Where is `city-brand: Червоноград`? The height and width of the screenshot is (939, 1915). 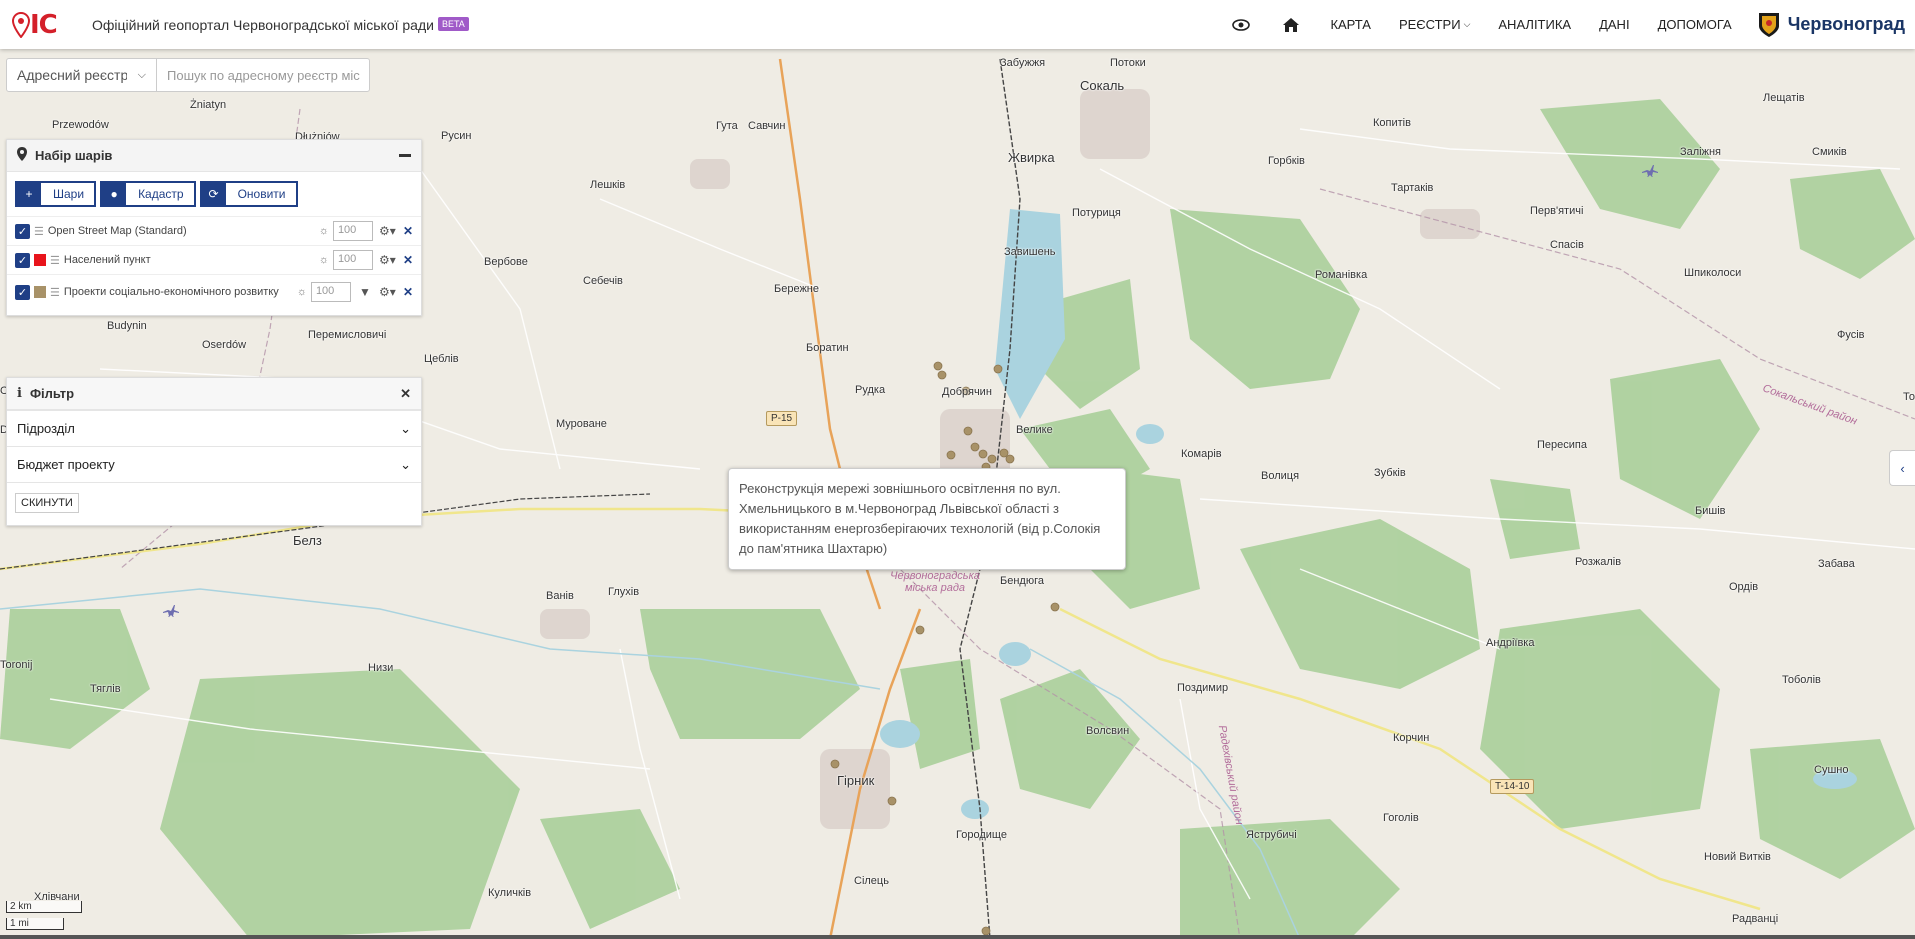
city-brand: Червоноград is located at coordinates (1831, 25).